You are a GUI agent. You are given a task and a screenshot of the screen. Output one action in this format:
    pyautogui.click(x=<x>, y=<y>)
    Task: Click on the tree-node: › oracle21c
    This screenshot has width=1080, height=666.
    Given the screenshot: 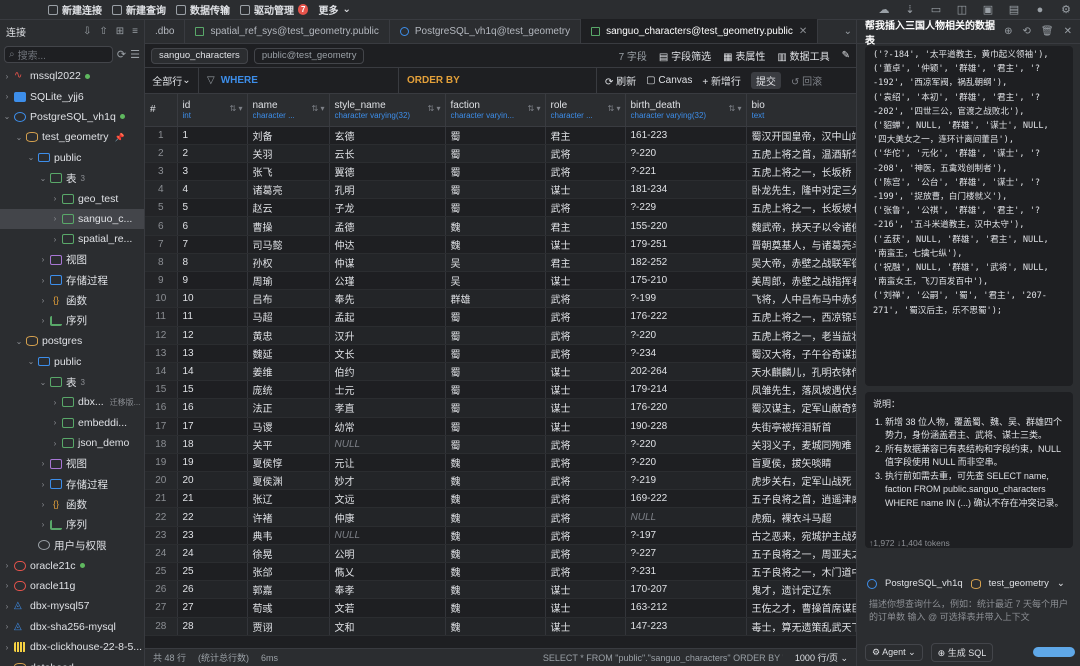 What is the action you would take?
    pyautogui.click(x=72, y=565)
    